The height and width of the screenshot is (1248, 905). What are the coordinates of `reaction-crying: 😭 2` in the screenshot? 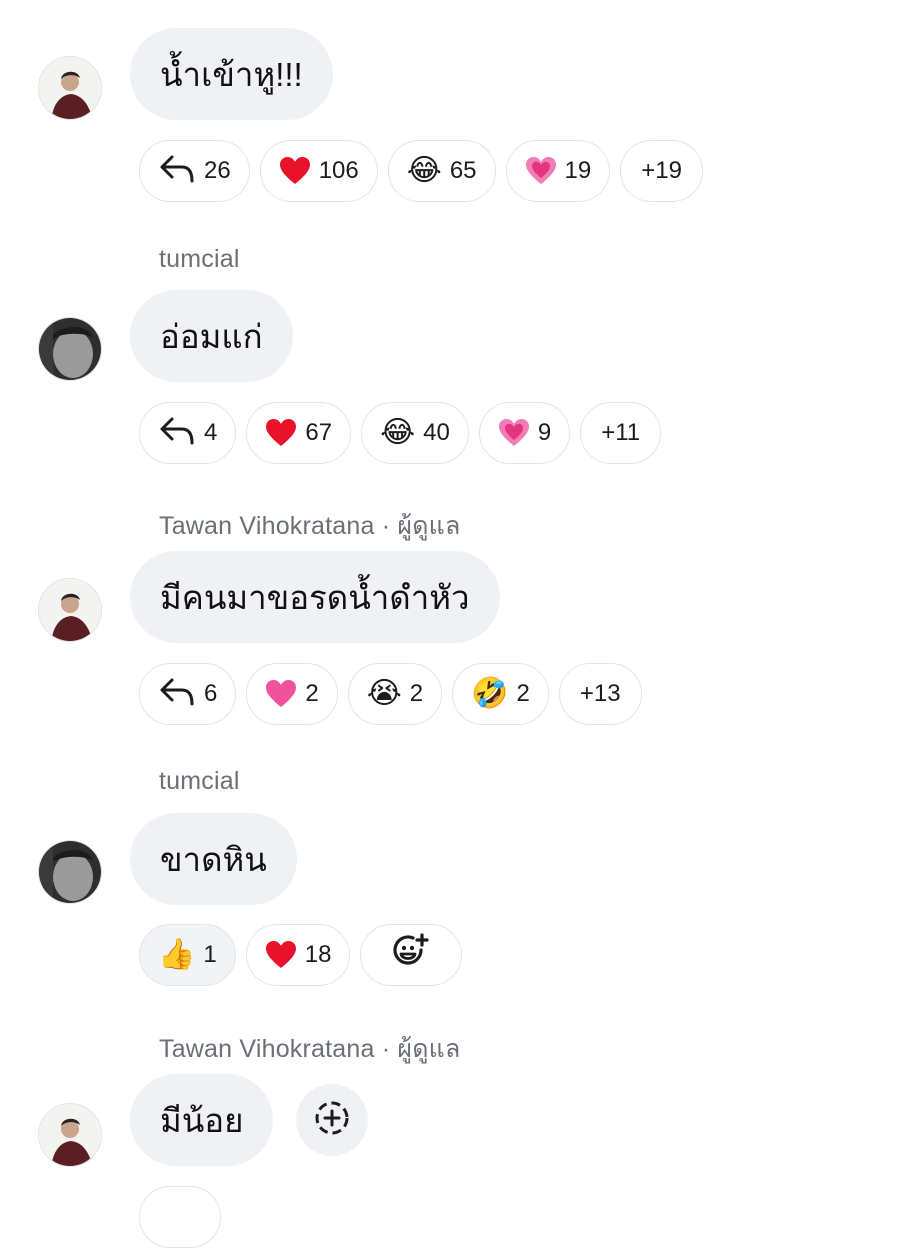 It's located at (395, 694).